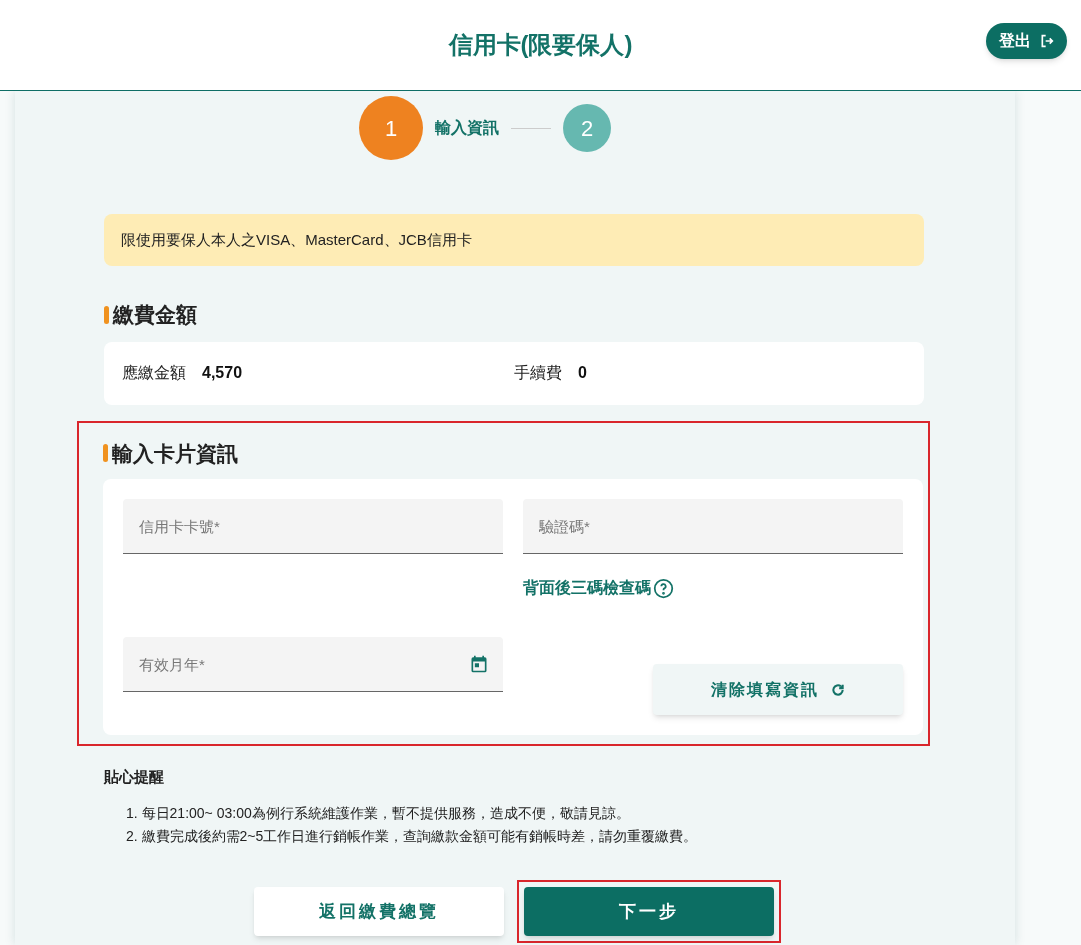  Describe the element at coordinates (412, 836) in the screenshot. I see `tip-text: 2. 繳費完成後約需2~5工作日進行銷帳作業，查詢繳款金額可能有銷帳時差，請勿重覆繳費。` at that location.